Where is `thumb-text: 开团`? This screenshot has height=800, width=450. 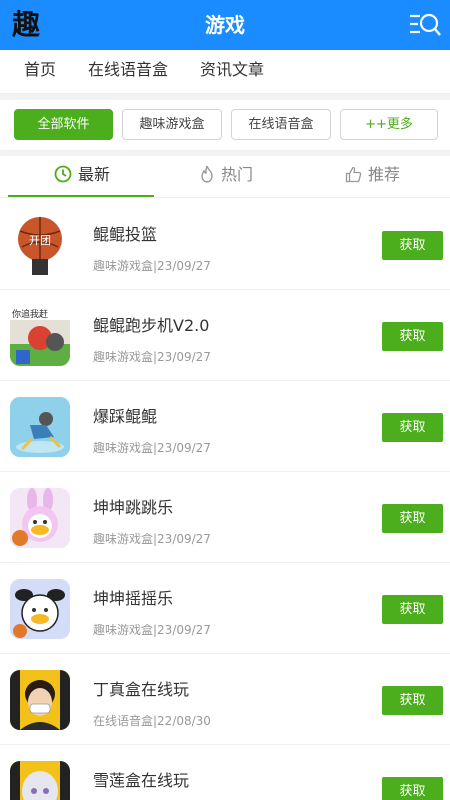 thumb-text: 开团 is located at coordinates (40, 240).